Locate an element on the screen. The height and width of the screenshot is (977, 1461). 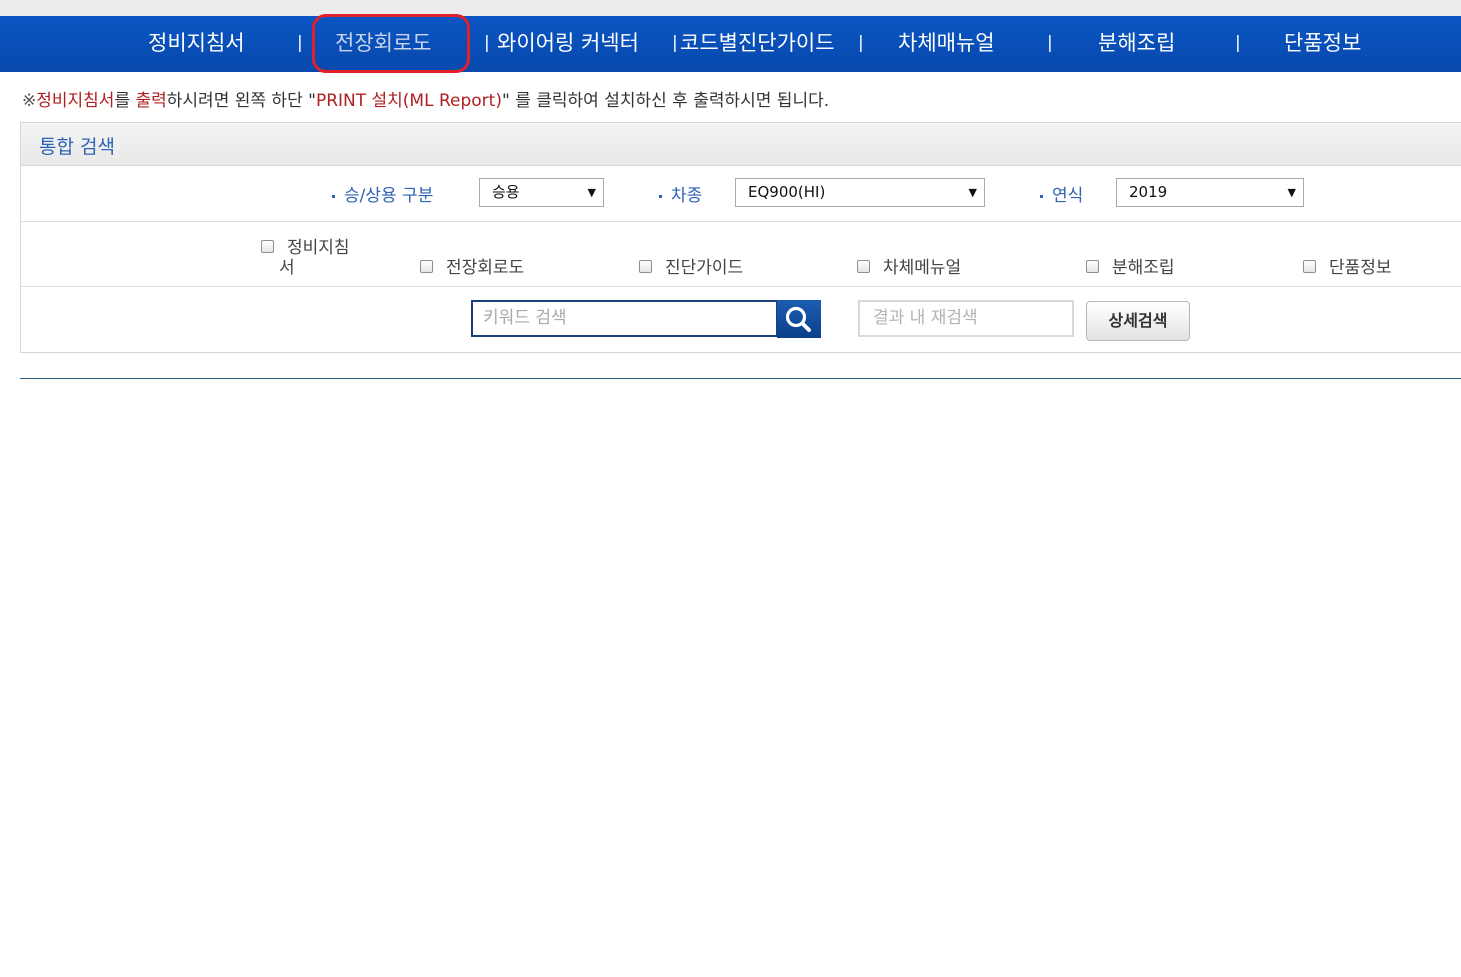
checkbox-service-manual: 정비지침 is located at coordinates (305, 245).